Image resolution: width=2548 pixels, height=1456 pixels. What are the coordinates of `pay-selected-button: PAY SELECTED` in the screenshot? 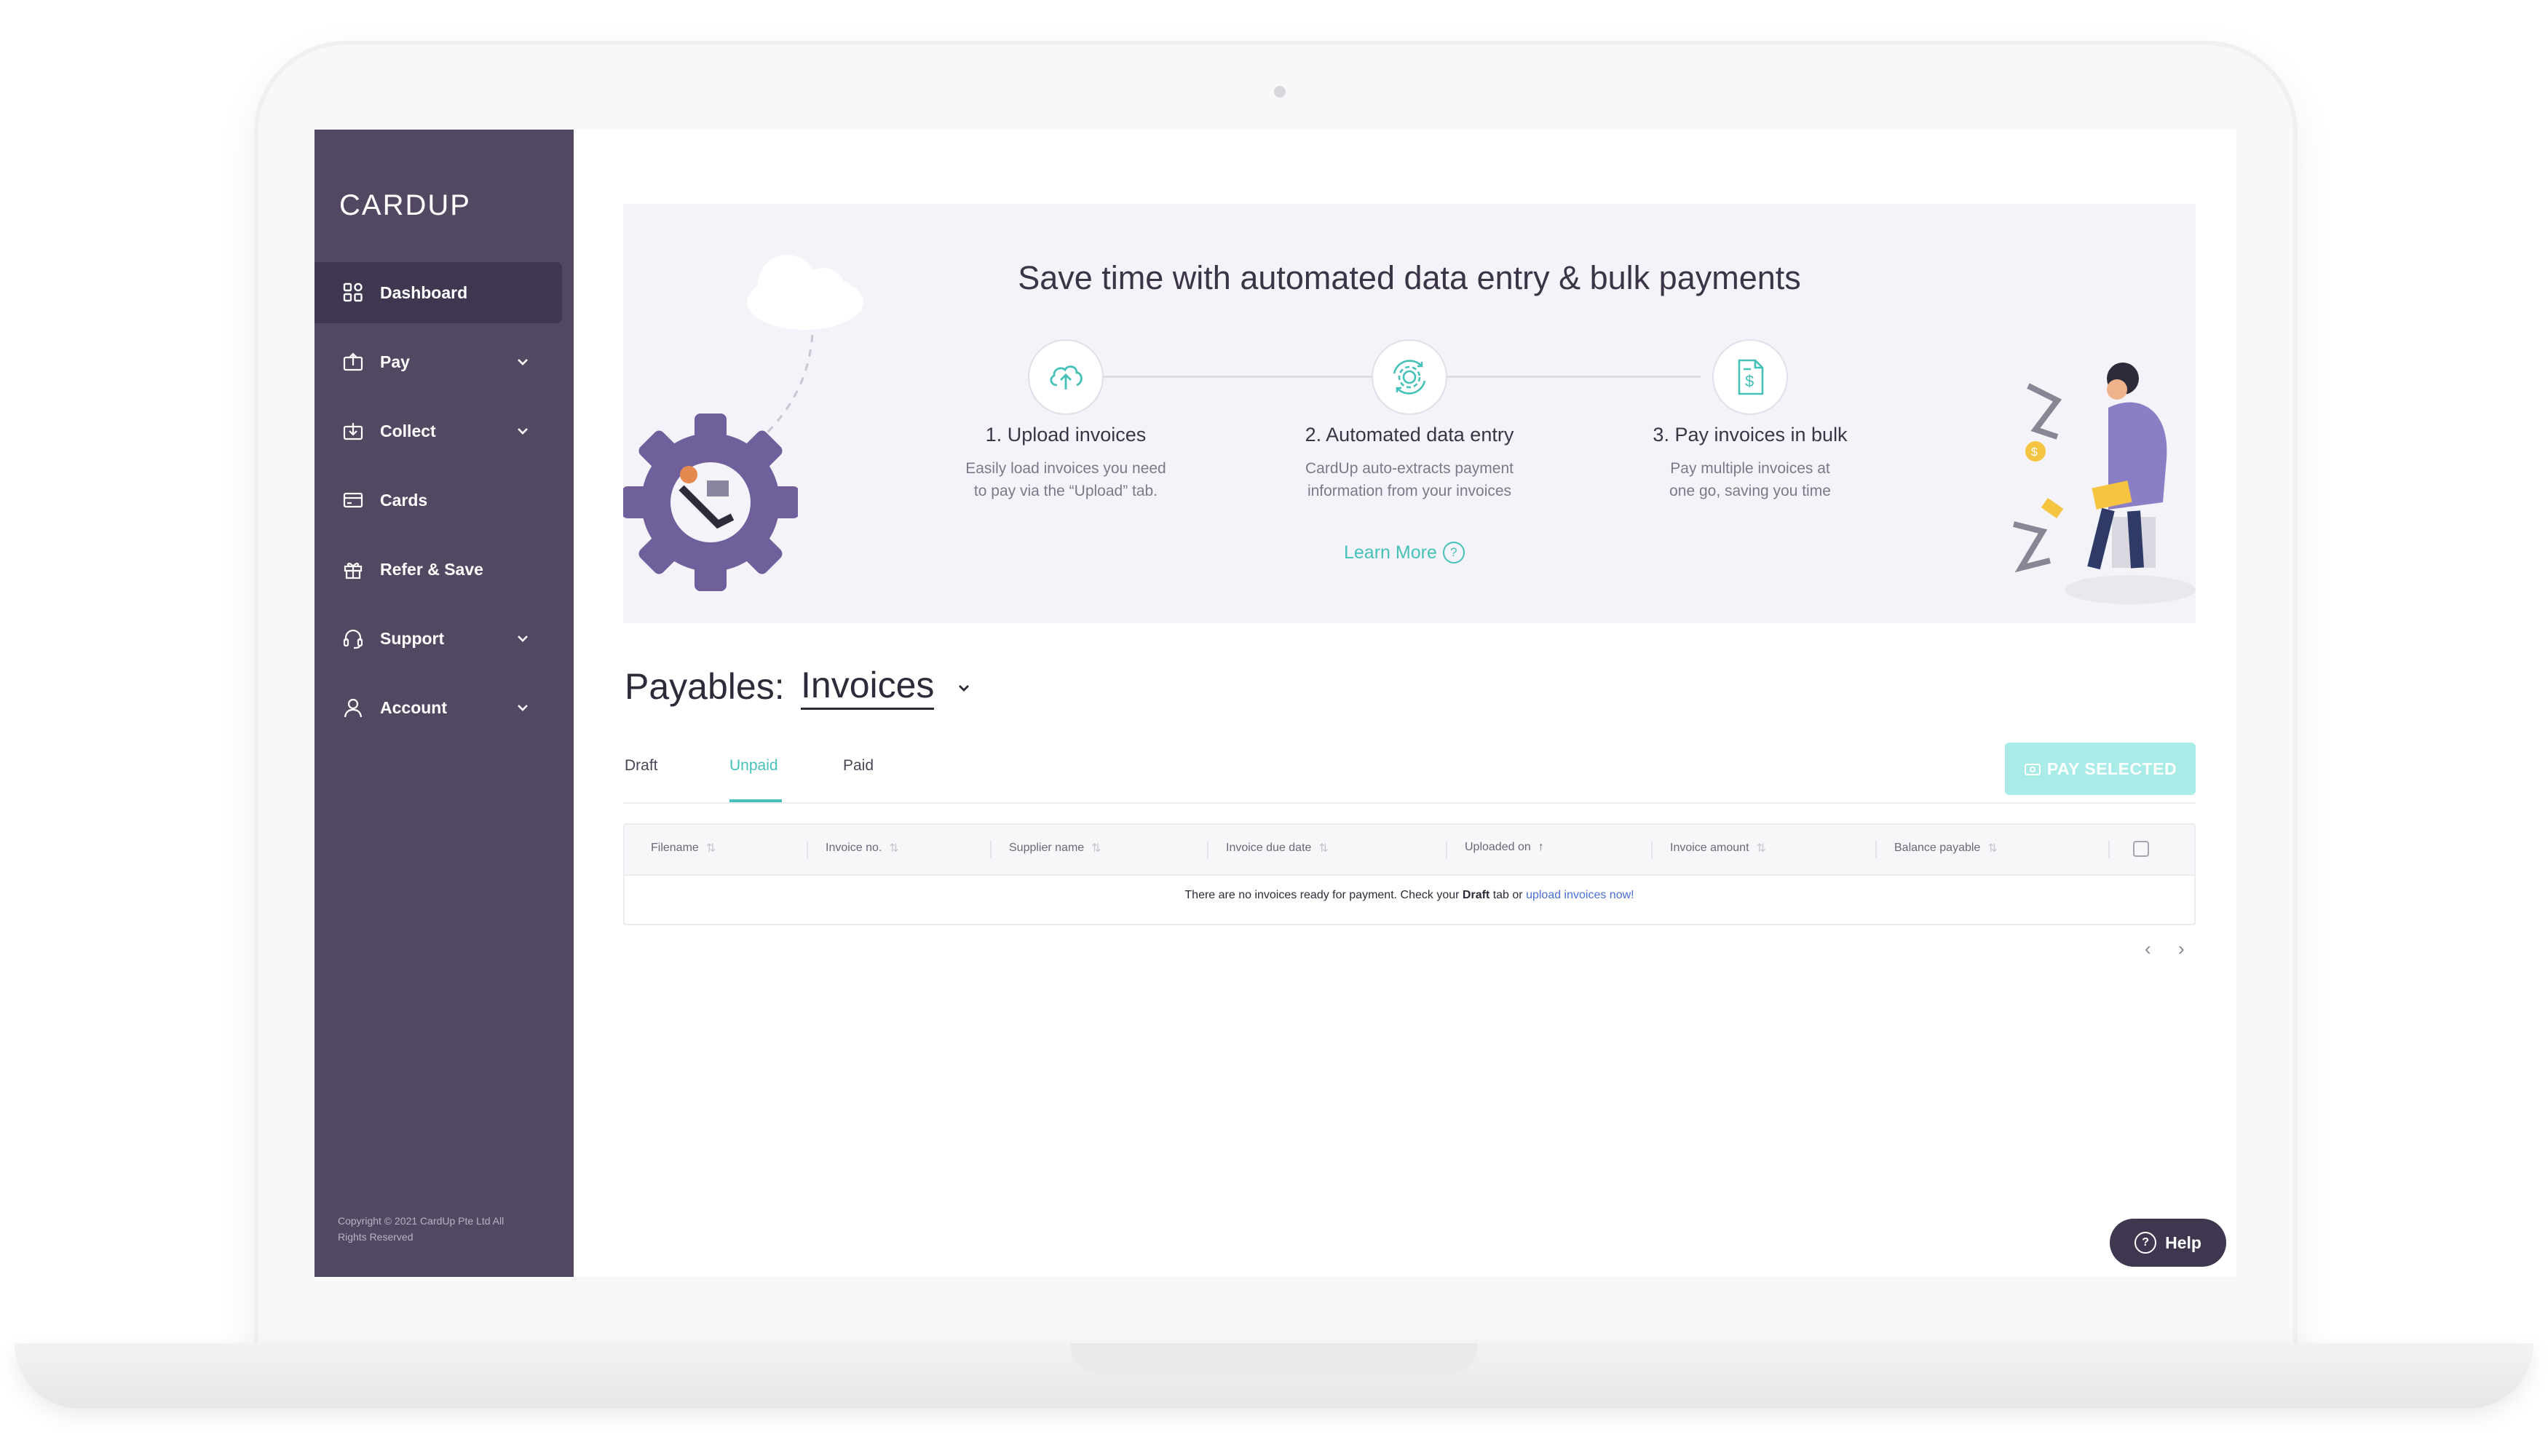 It's located at (2100, 769).